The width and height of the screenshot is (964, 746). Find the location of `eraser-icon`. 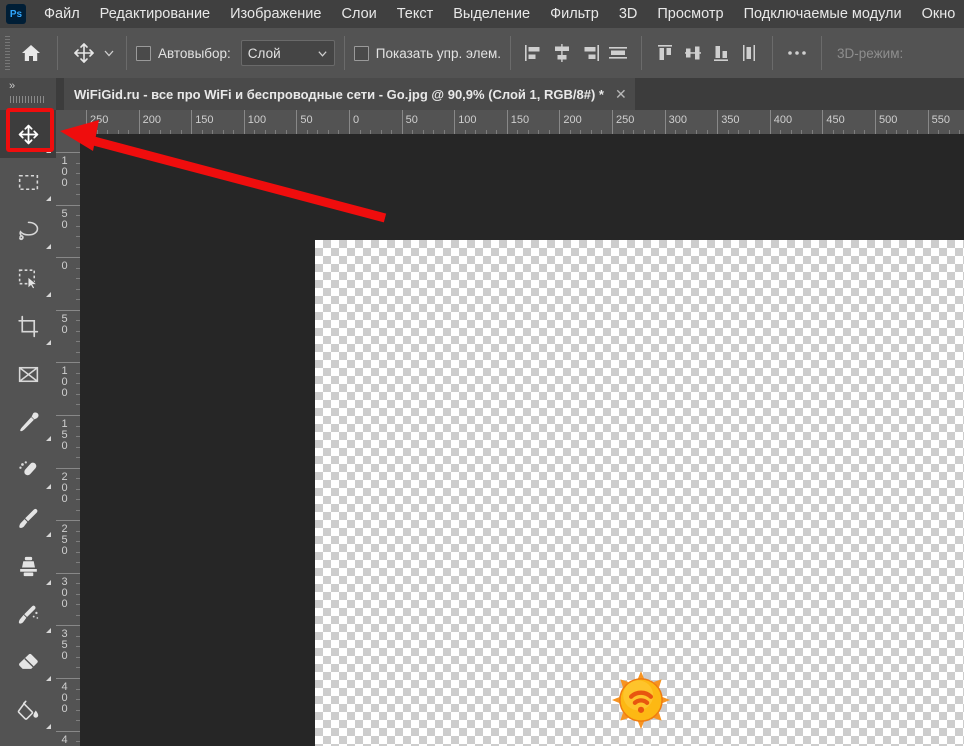

eraser-icon is located at coordinates (28, 661).